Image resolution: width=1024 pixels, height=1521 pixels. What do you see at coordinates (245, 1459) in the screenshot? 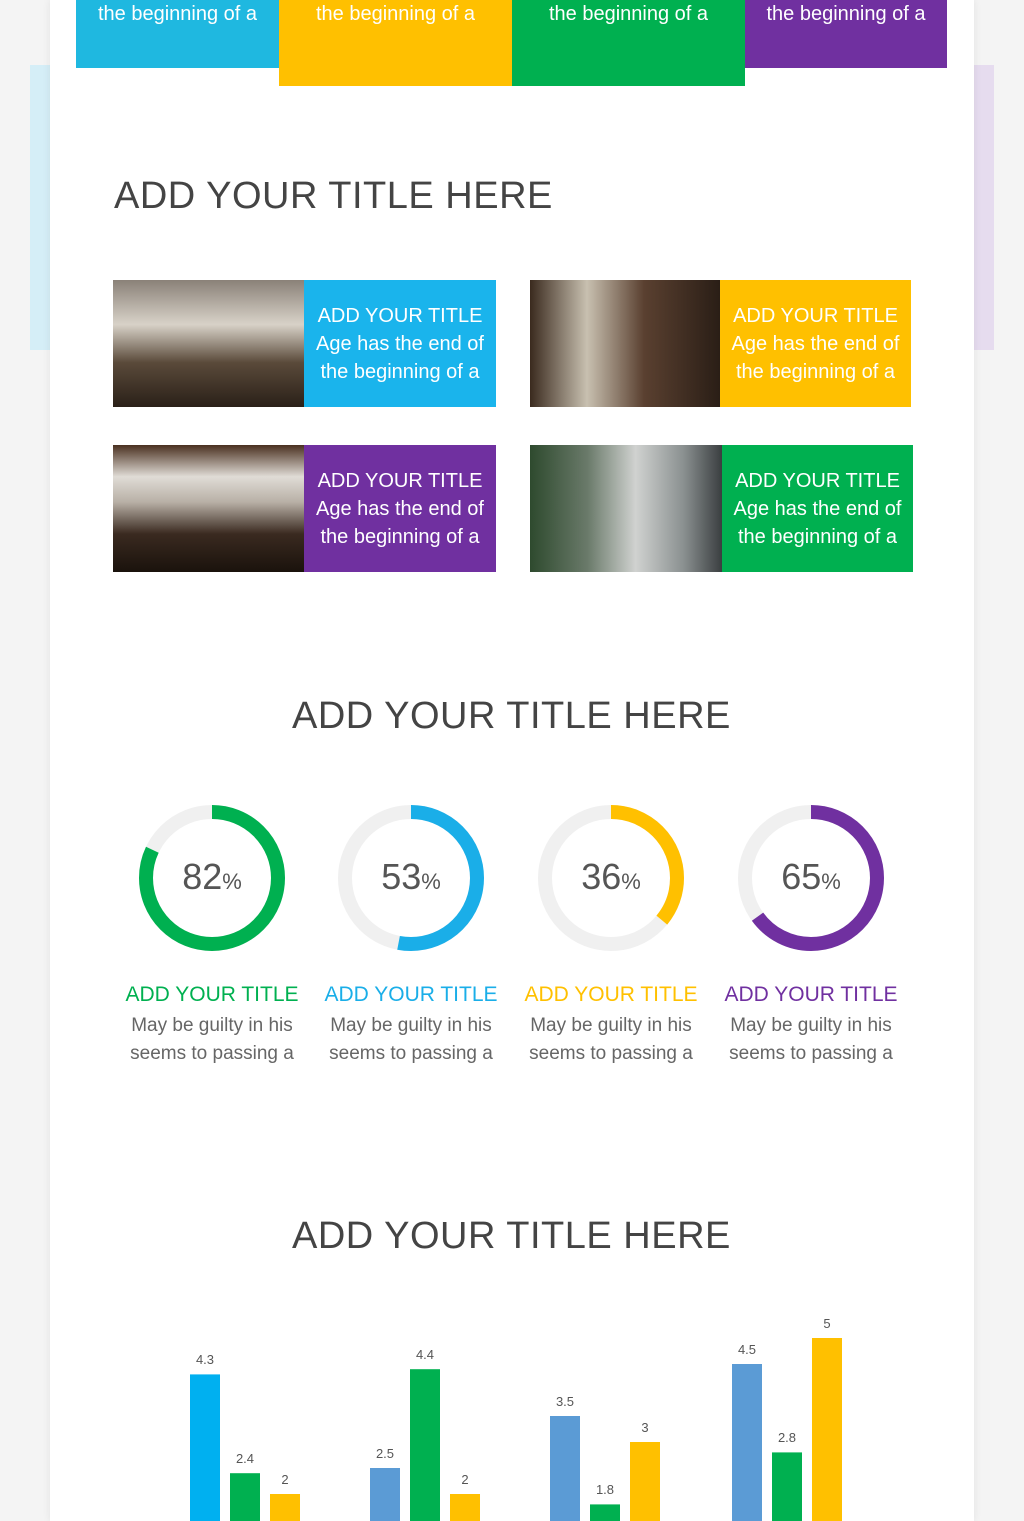
I see `bar-data-label: 2.4` at bounding box center [245, 1459].